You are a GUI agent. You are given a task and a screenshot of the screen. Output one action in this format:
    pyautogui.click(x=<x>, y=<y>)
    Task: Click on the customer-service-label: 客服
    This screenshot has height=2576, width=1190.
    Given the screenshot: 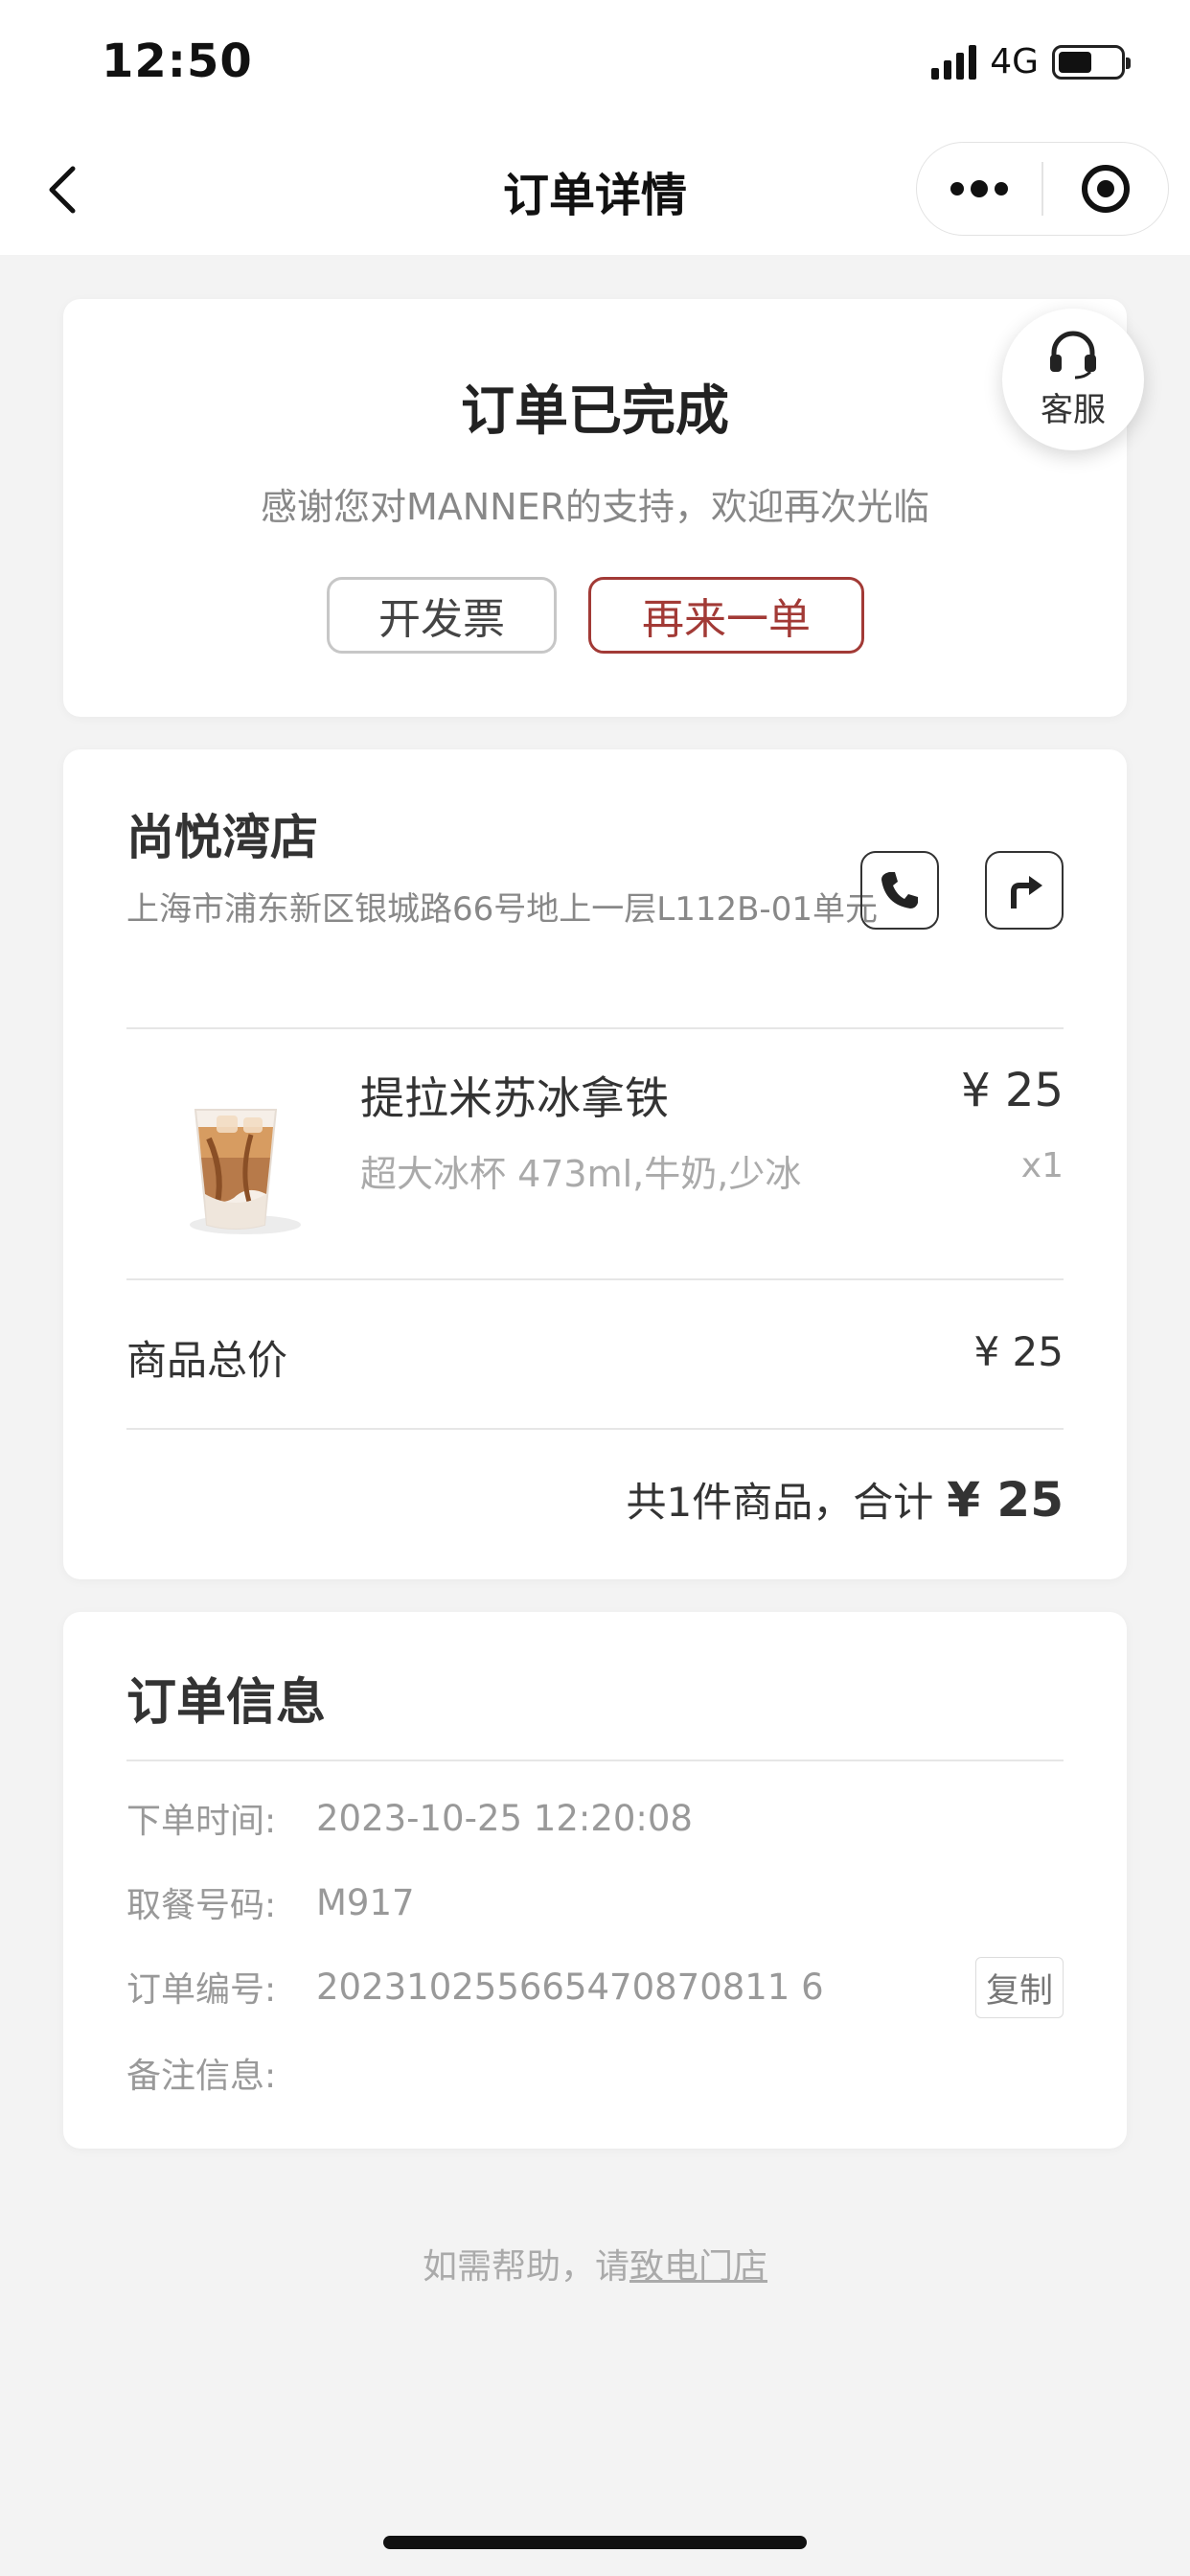 What is the action you would take?
    pyautogui.click(x=1073, y=409)
    